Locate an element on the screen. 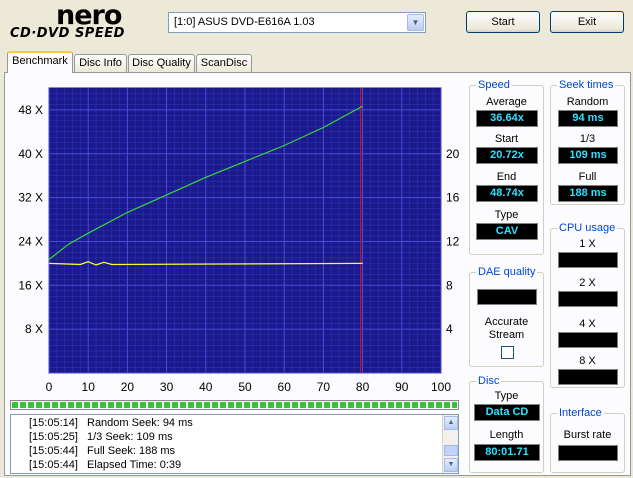  random-label: Random is located at coordinates (587, 102).